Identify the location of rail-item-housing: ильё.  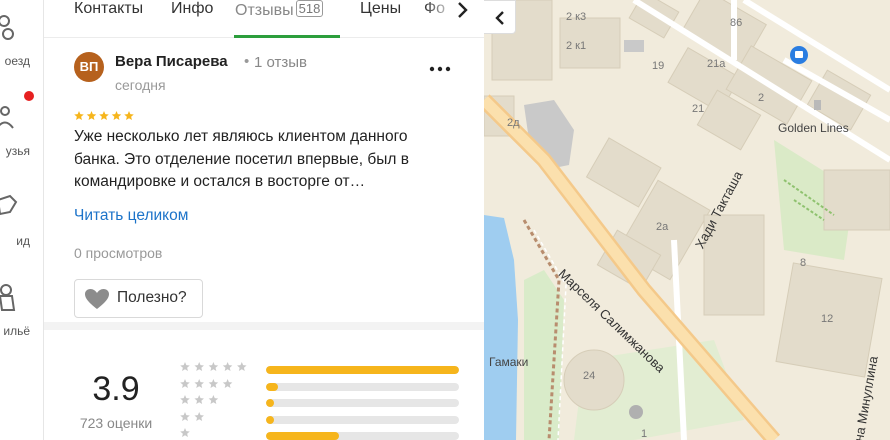
(22, 317).